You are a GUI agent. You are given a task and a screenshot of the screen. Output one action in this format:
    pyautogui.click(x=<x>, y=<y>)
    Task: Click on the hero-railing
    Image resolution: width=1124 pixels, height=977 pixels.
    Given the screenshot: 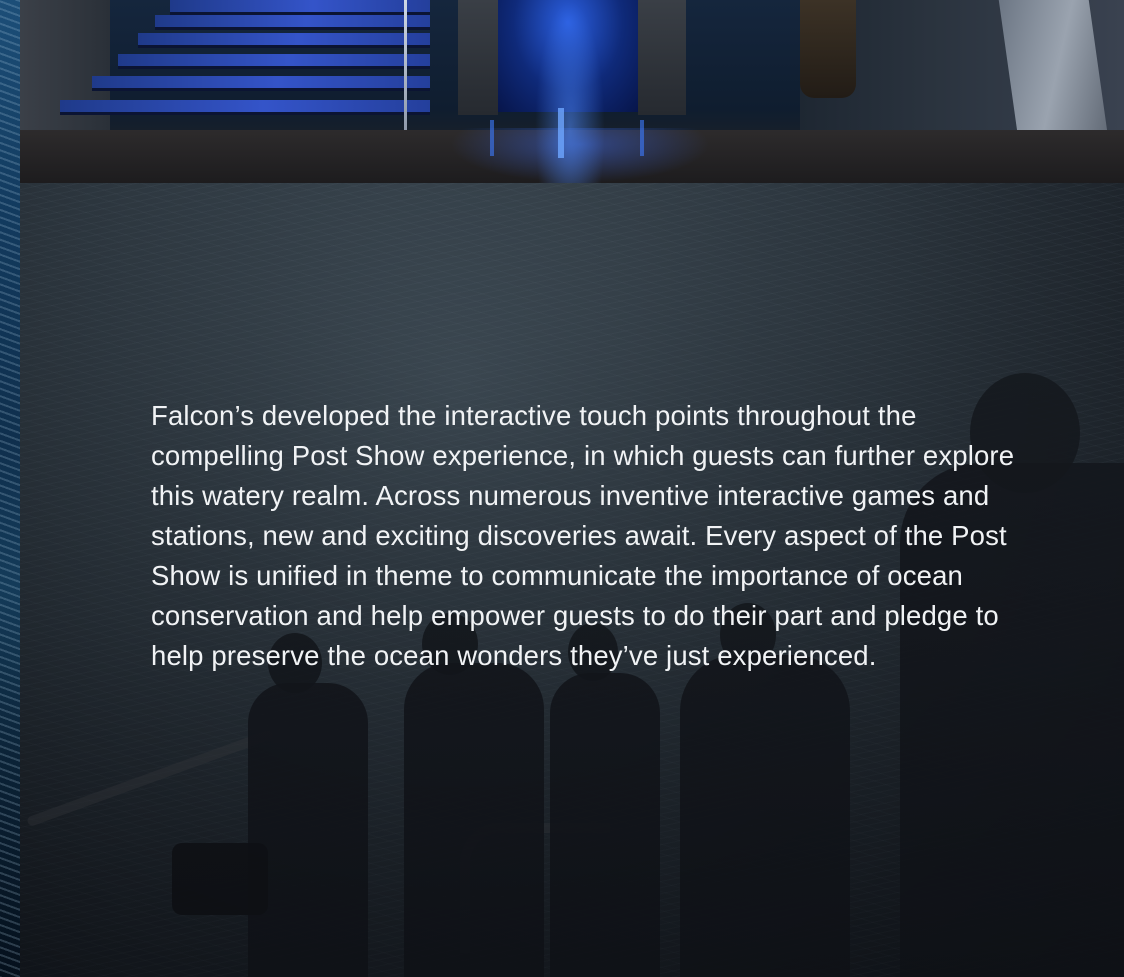 What is the action you would take?
    pyautogui.click(x=405, y=67)
    